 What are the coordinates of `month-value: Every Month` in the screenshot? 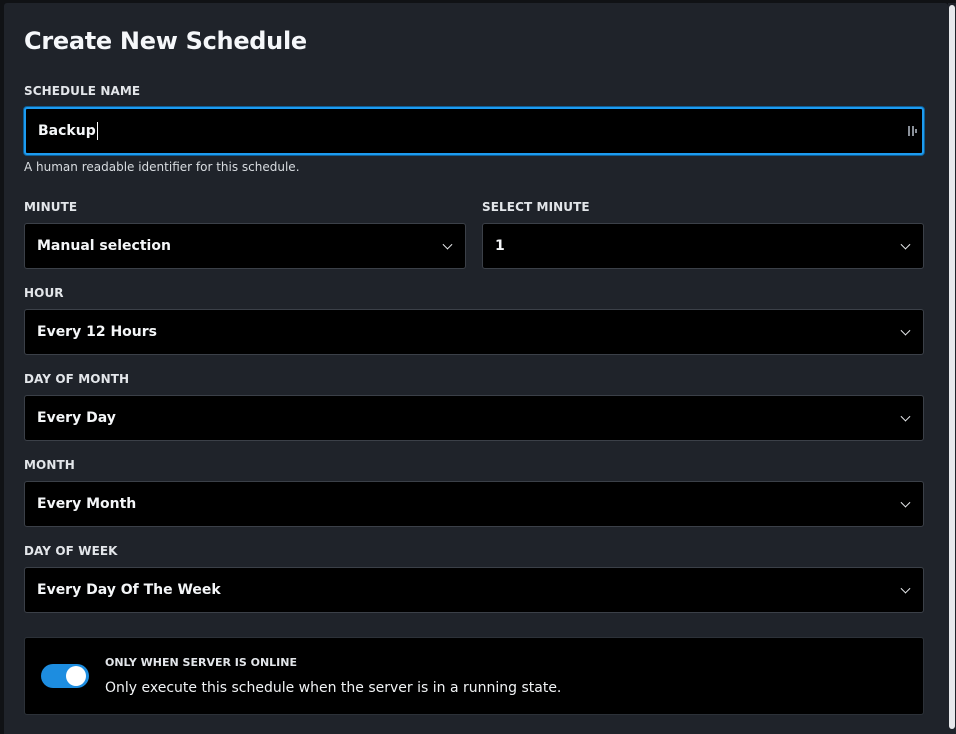 It's located at (87, 504).